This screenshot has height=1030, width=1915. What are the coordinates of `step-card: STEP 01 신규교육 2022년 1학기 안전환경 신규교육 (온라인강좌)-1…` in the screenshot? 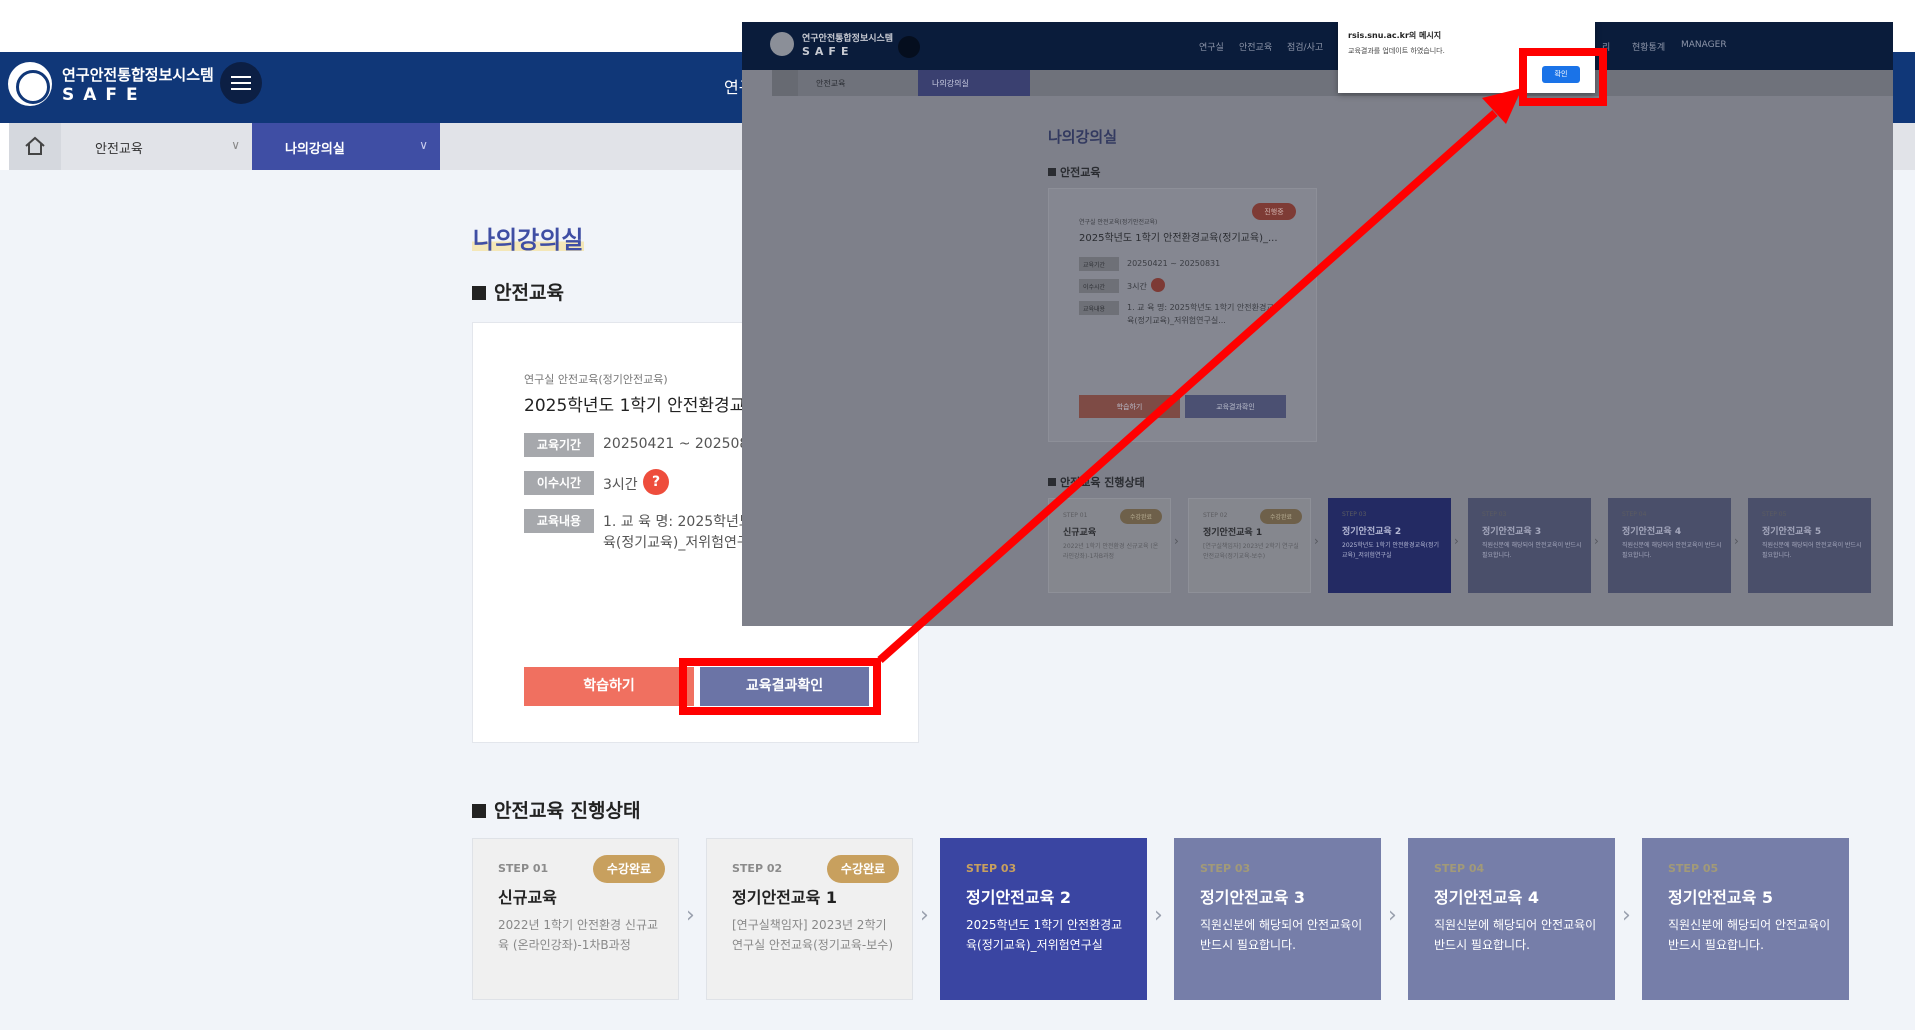 It's located at (575, 919).